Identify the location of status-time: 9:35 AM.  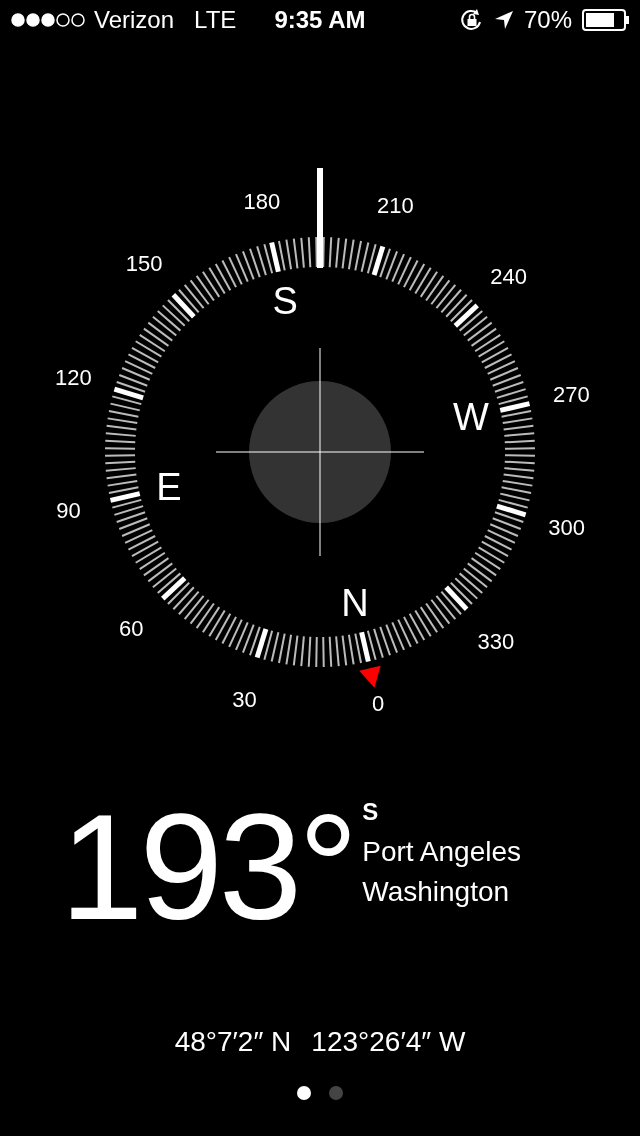
(320, 20).